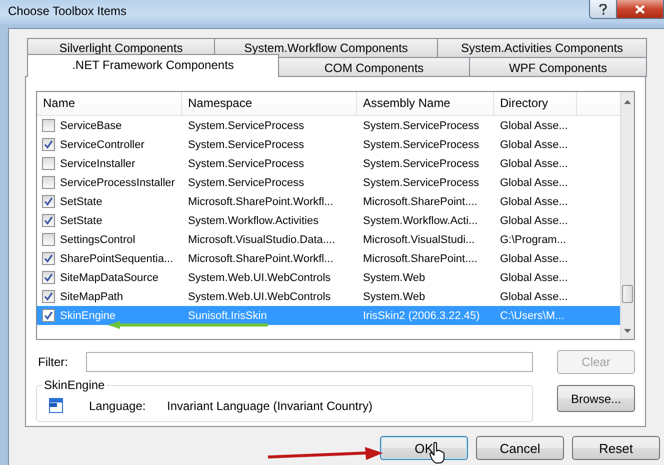 This screenshot has width=664, height=465. What do you see at coordinates (56, 405) in the screenshot?
I see `window-icon` at bounding box center [56, 405].